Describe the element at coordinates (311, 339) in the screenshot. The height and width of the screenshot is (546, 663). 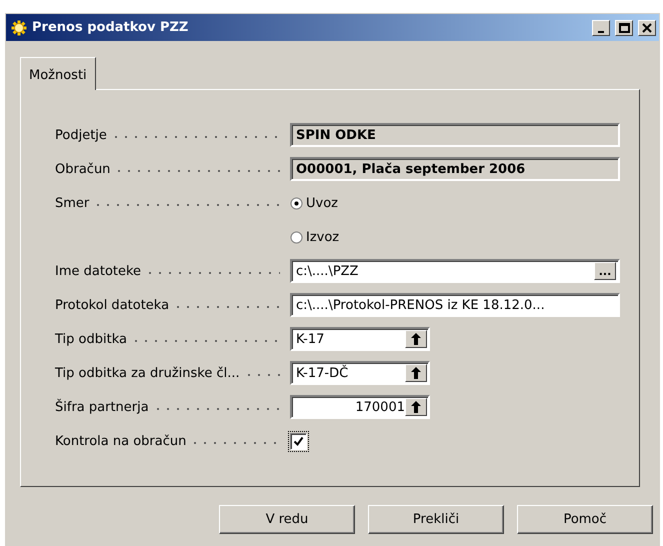
I see `field-value: K-17` at that location.